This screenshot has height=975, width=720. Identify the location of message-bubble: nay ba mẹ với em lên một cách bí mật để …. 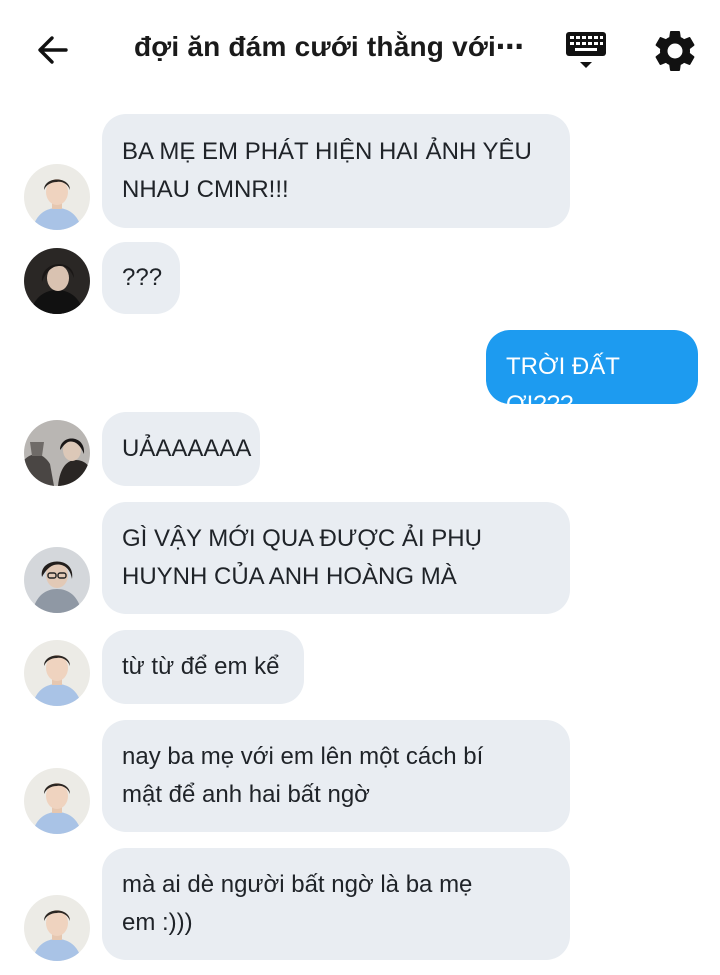
(336, 776).